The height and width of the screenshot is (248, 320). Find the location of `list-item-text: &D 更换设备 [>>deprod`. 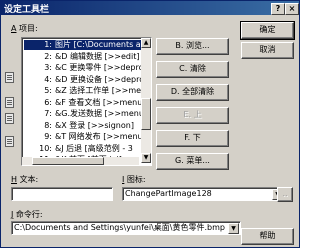

list-item-text: &D 更换设备 [>>deprod is located at coordinates (98, 79).